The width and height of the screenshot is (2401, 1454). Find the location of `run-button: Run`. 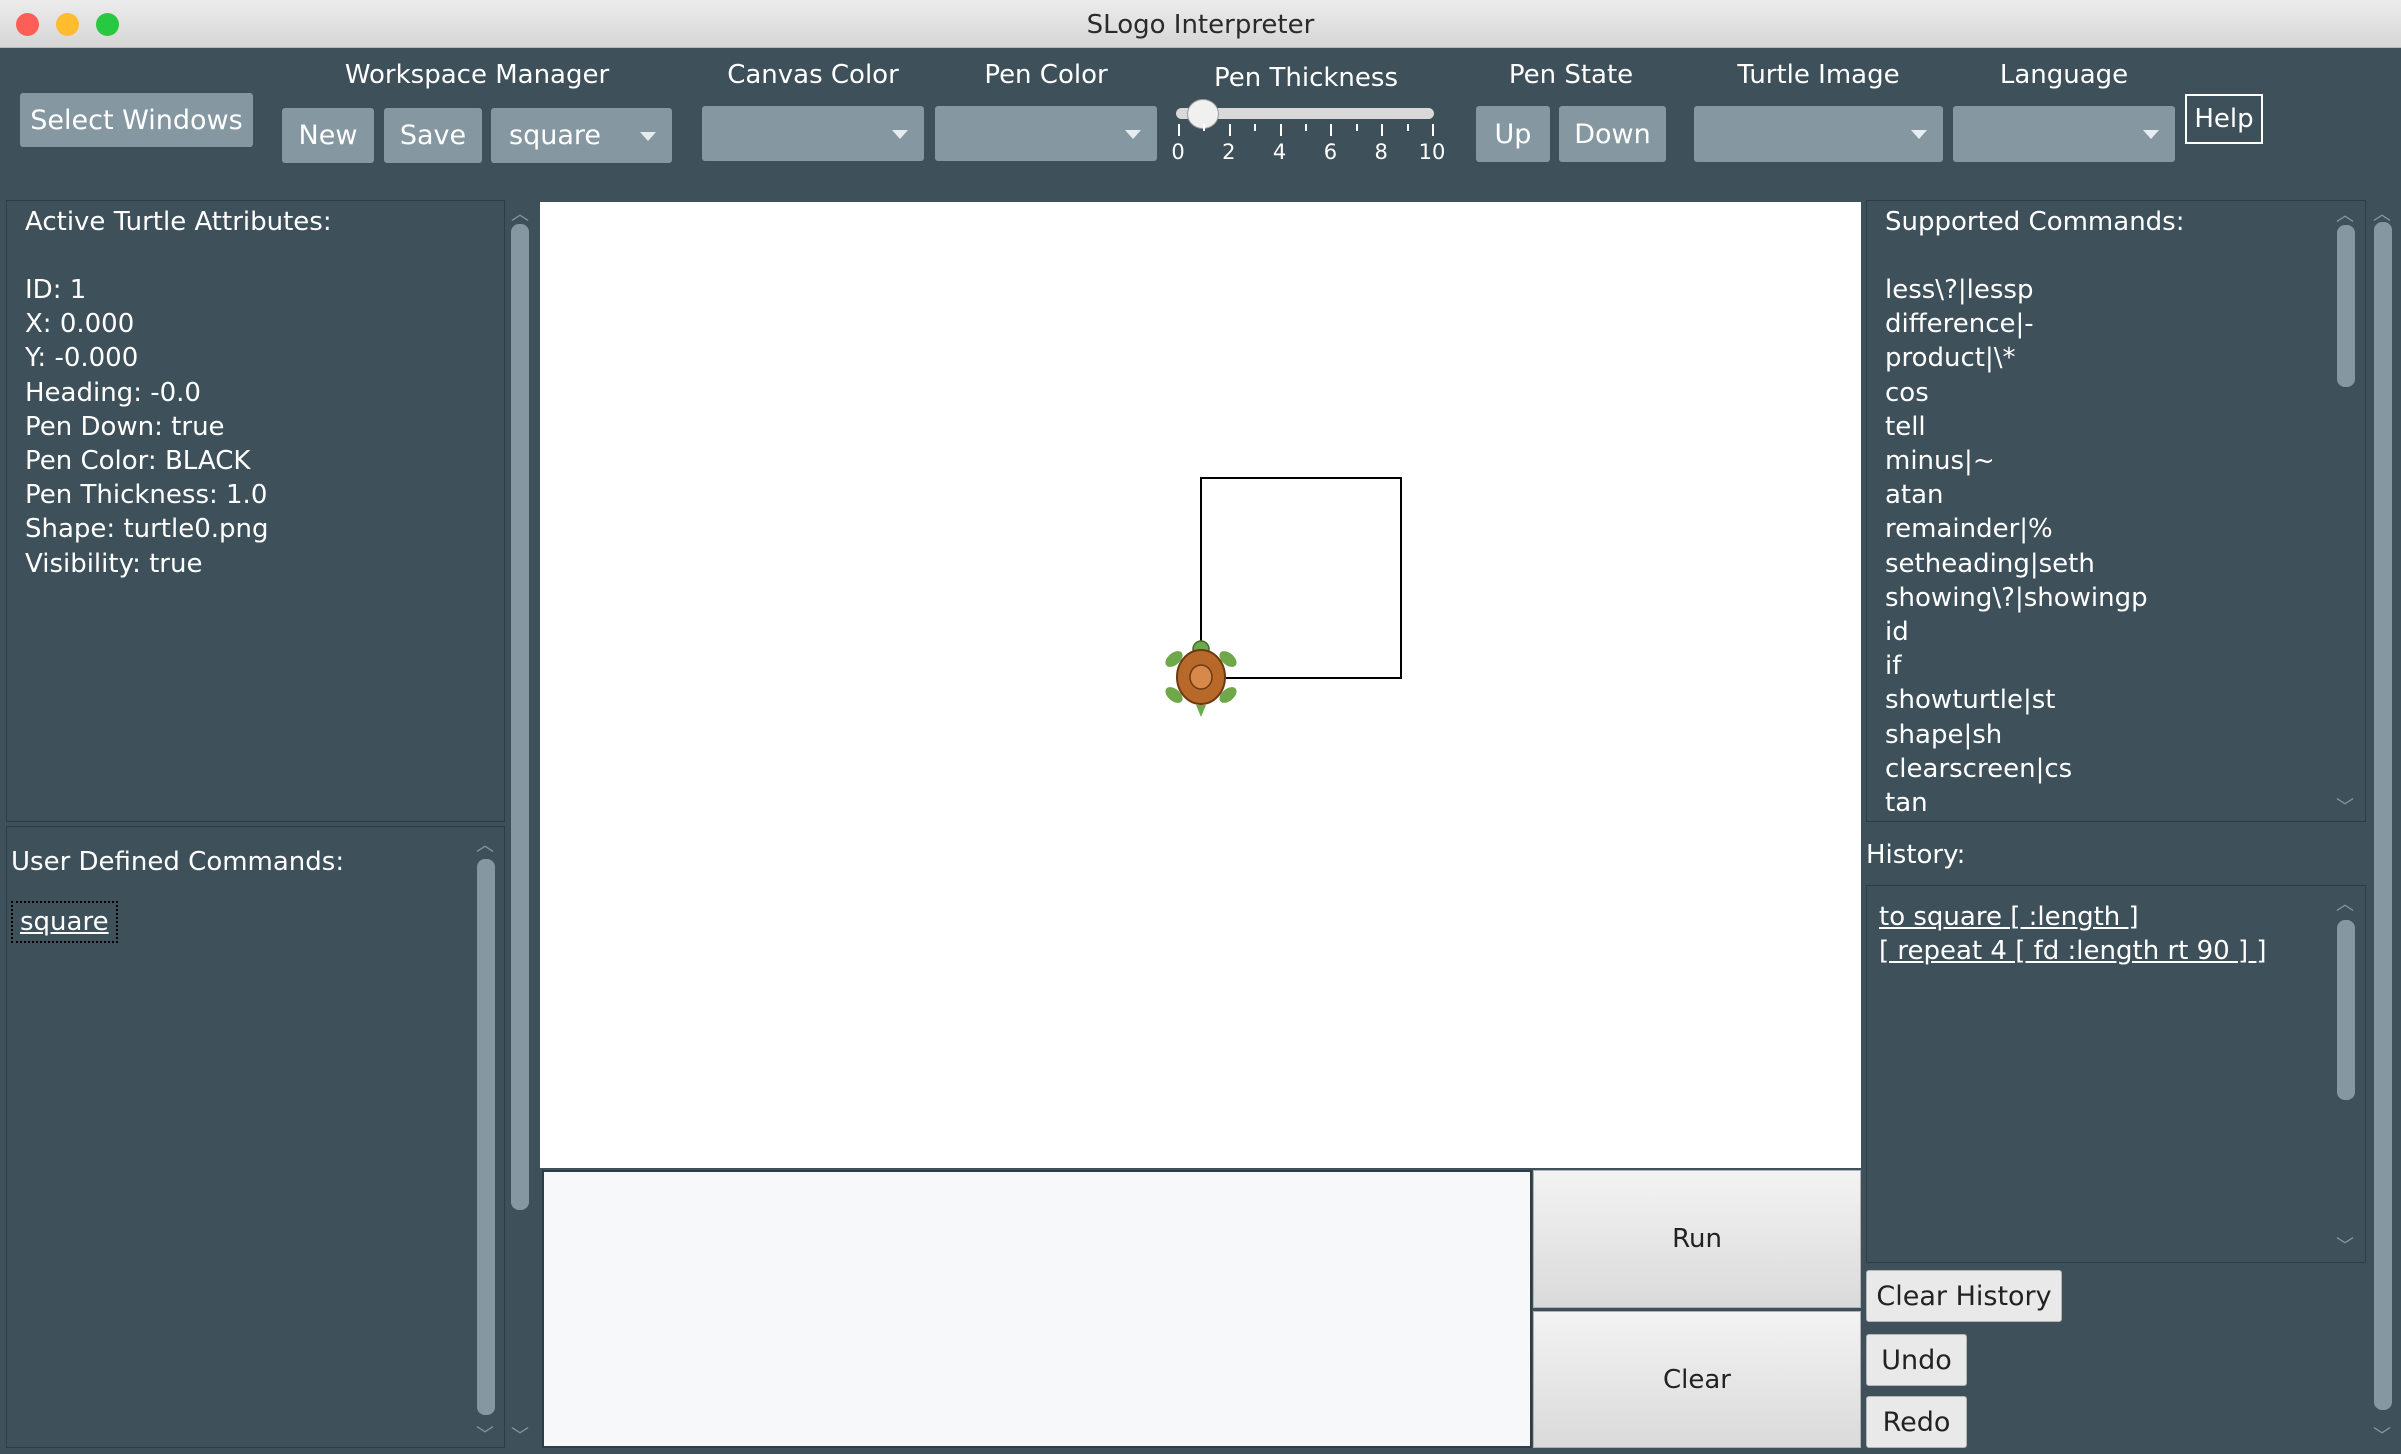

run-button: Run is located at coordinates (1697, 1239).